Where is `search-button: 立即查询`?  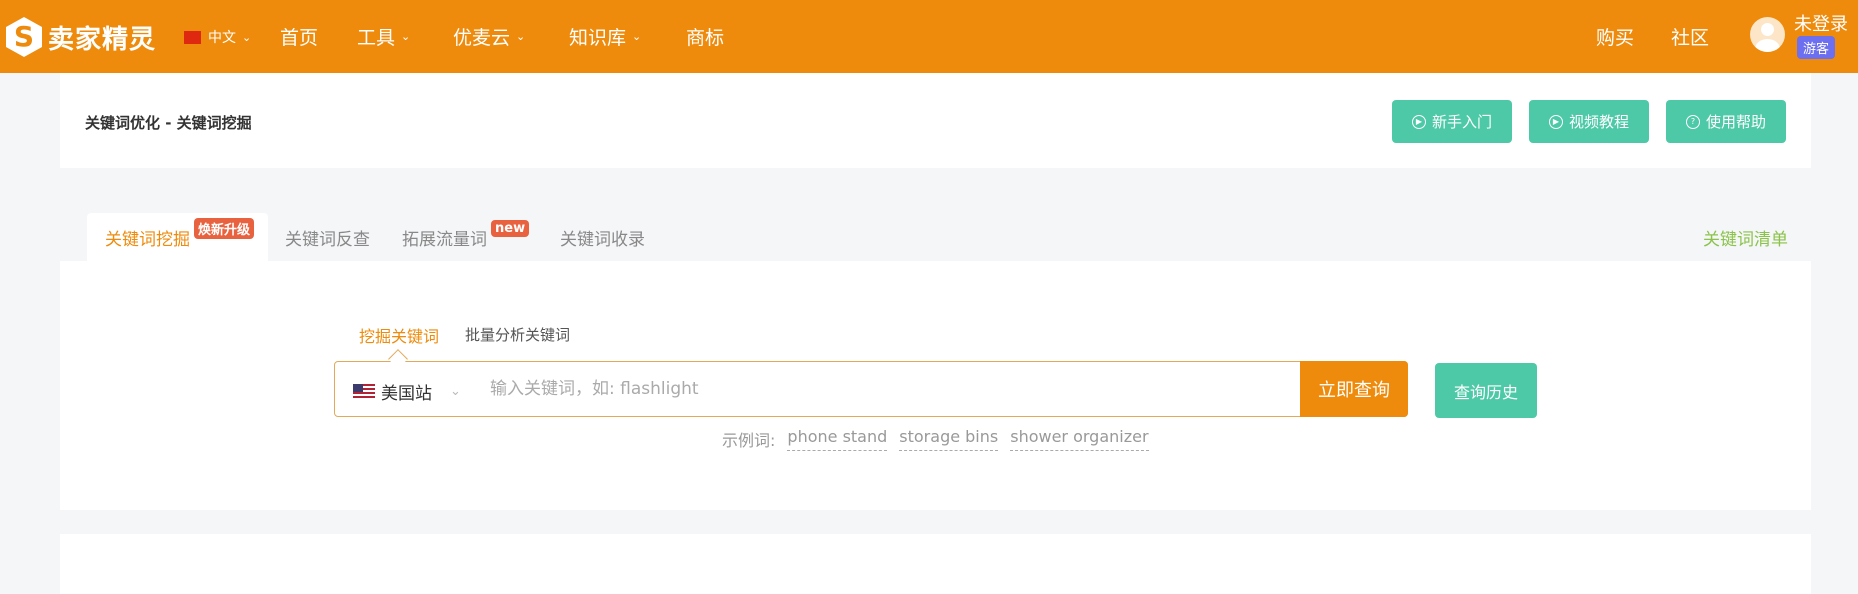
search-button: 立即查询 is located at coordinates (1354, 389).